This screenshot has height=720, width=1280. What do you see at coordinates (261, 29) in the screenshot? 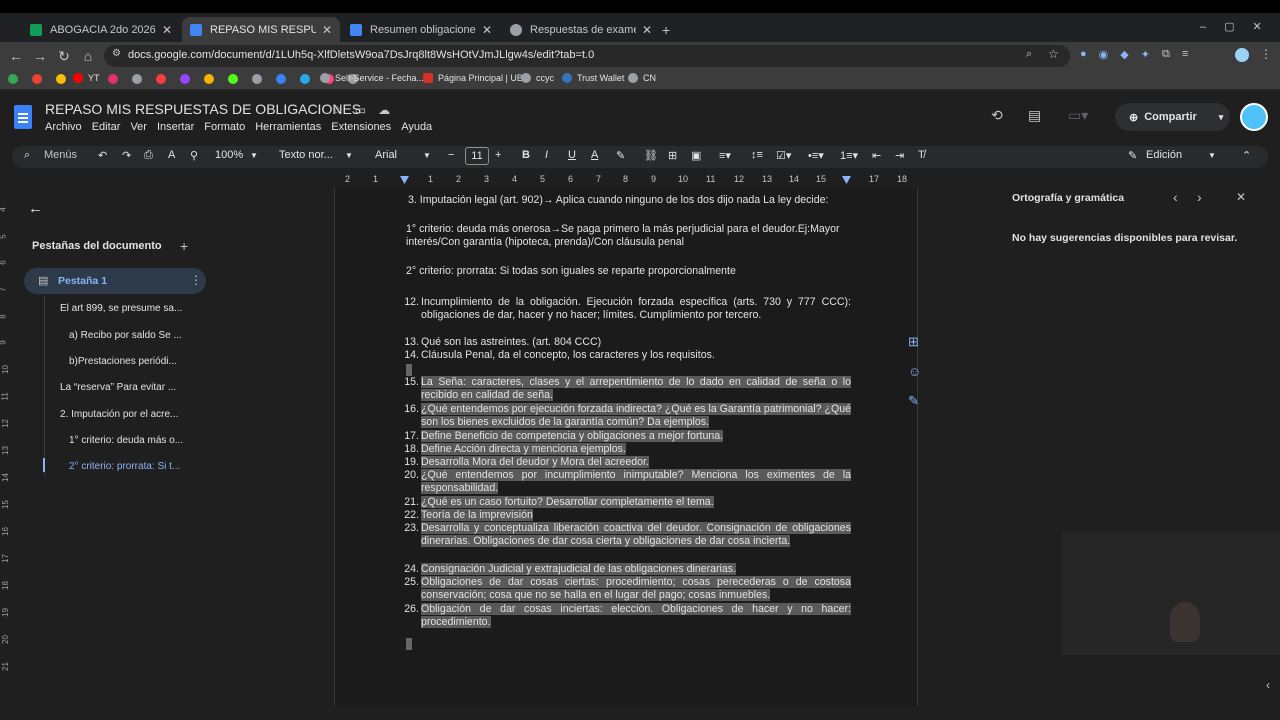
I see `browser-tab-repaso: REPASO MIS RESPUESTAS DE O ✕` at bounding box center [261, 29].